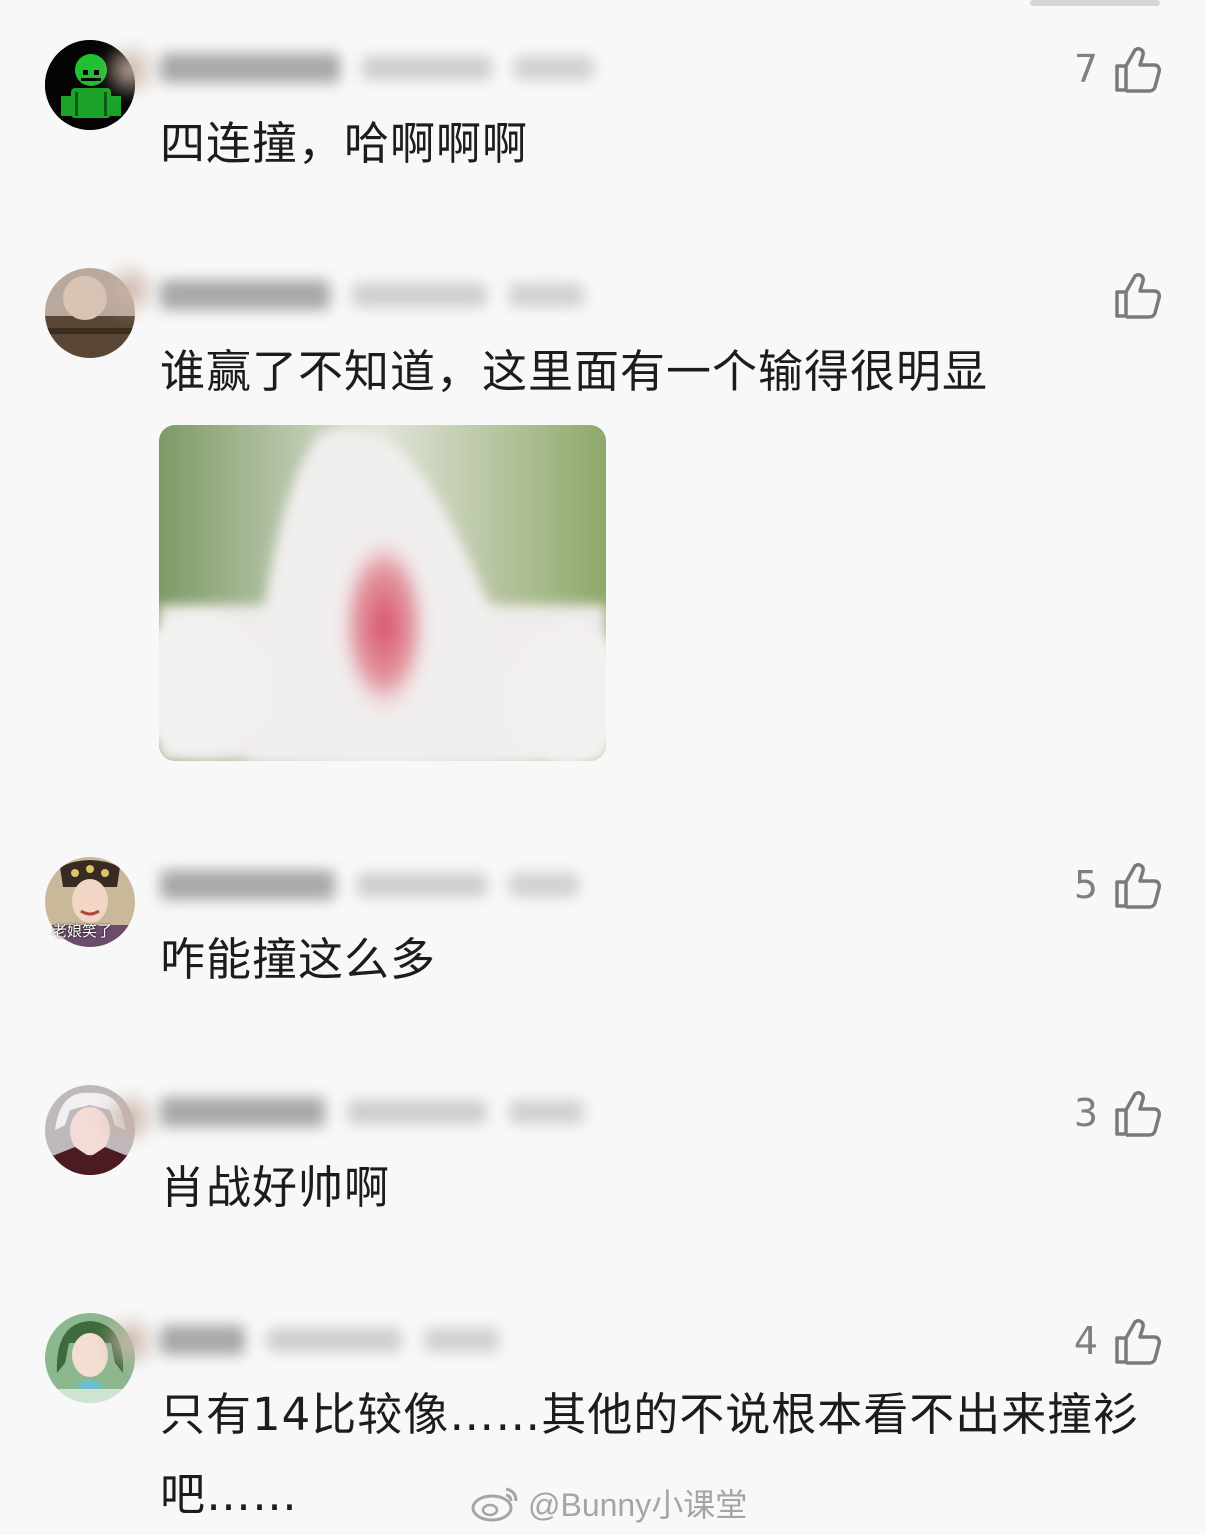  Describe the element at coordinates (494, 1504) in the screenshot. I see `weibo-logo-icon` at that location.